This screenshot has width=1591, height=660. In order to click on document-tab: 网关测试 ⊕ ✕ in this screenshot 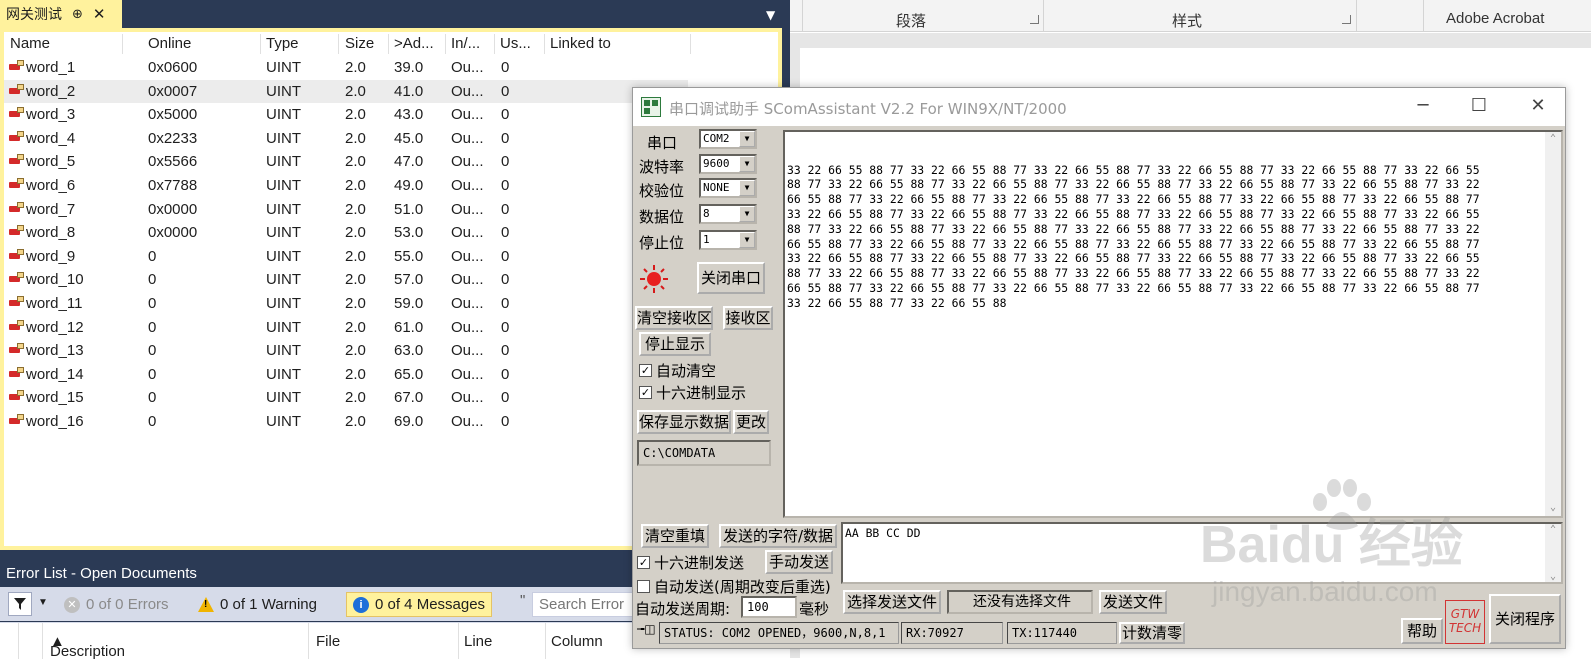, I will do `click(61, 14)`.